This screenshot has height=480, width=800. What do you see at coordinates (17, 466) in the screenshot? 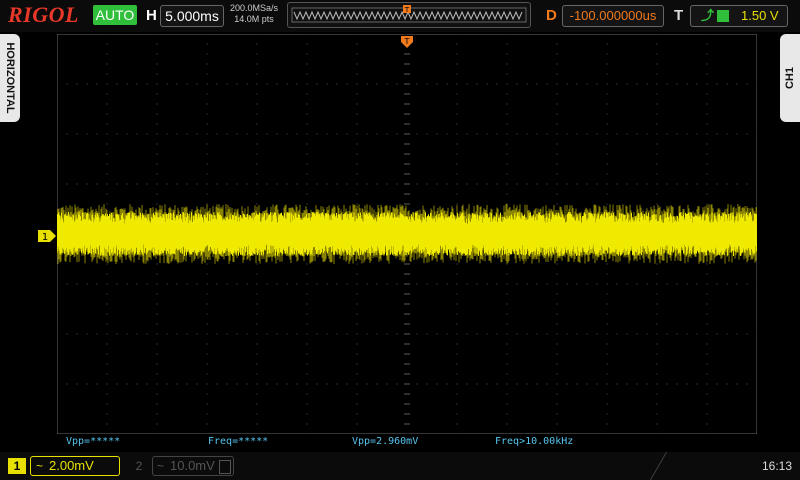
I see `ch1-number-badge: 1` at bounding box center [17, 466].